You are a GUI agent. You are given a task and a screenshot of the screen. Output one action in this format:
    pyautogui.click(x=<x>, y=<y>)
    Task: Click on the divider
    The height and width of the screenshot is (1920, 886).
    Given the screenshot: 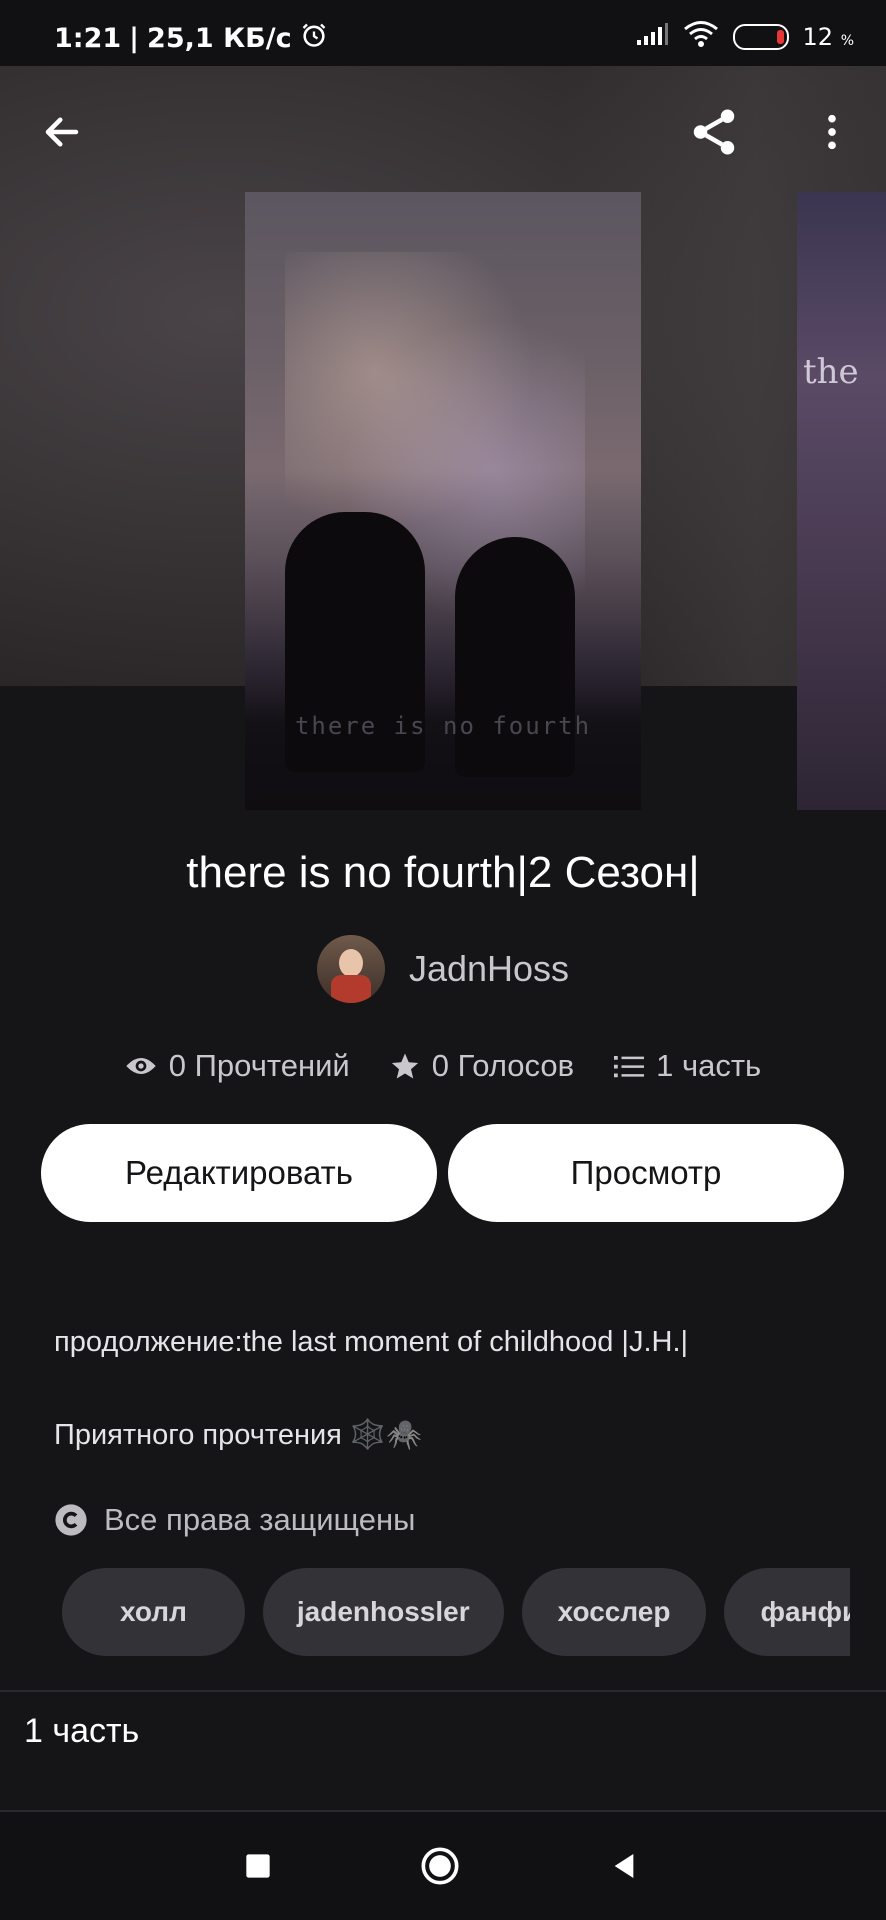 What is the action you would take?
    pyautogui.click(x=443, y=1691)
    